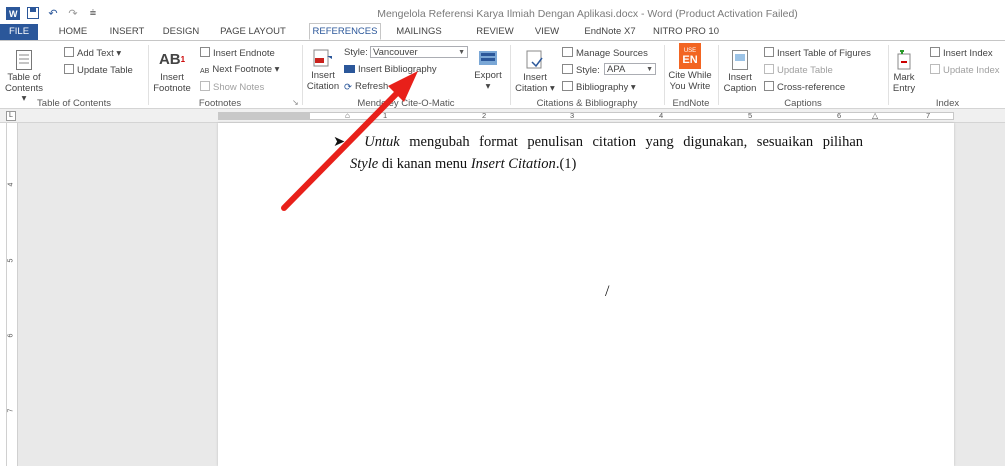 This screenshot has height=466, width=1005. I want to click on export-button: Export ▾, so click(488, 69).